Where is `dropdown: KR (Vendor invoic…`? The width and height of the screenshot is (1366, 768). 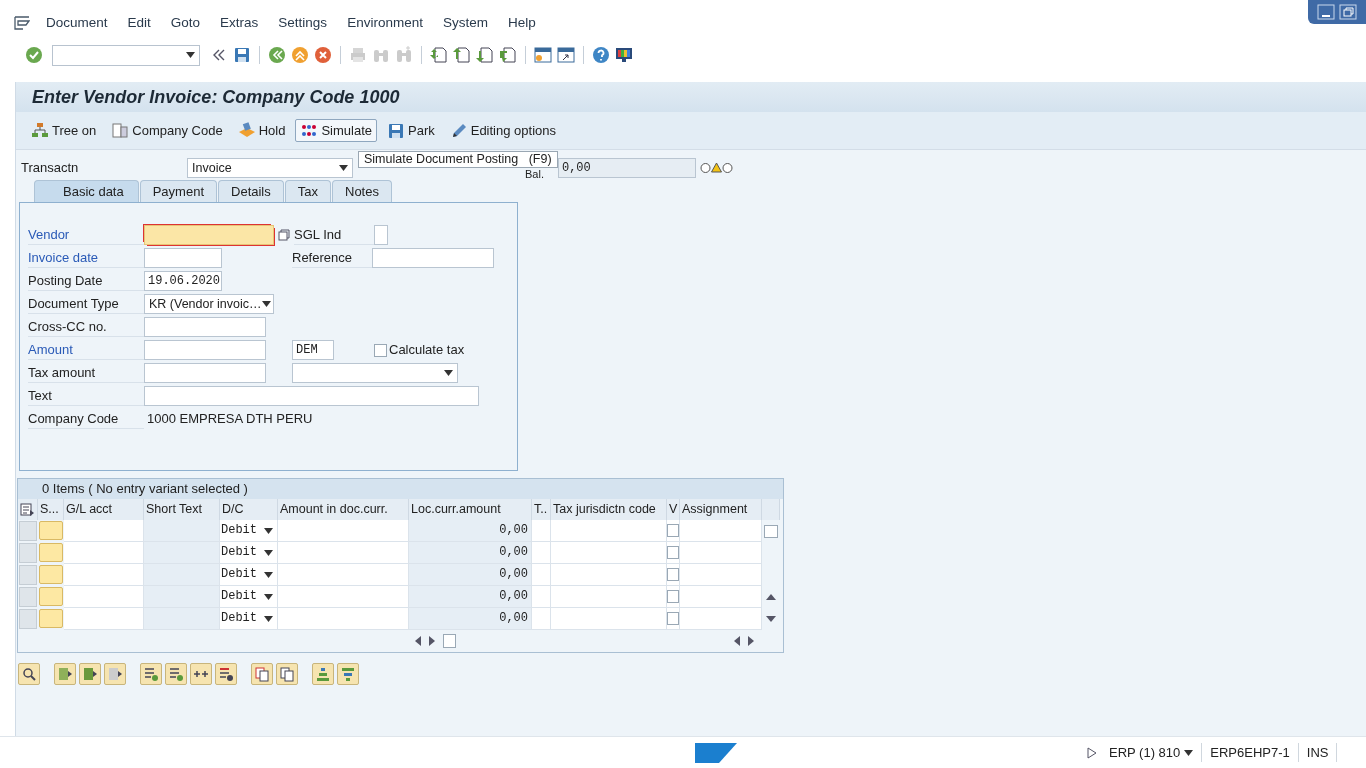 dropdown: KR (Vendor invoic… is located at coordinates (209, 304).